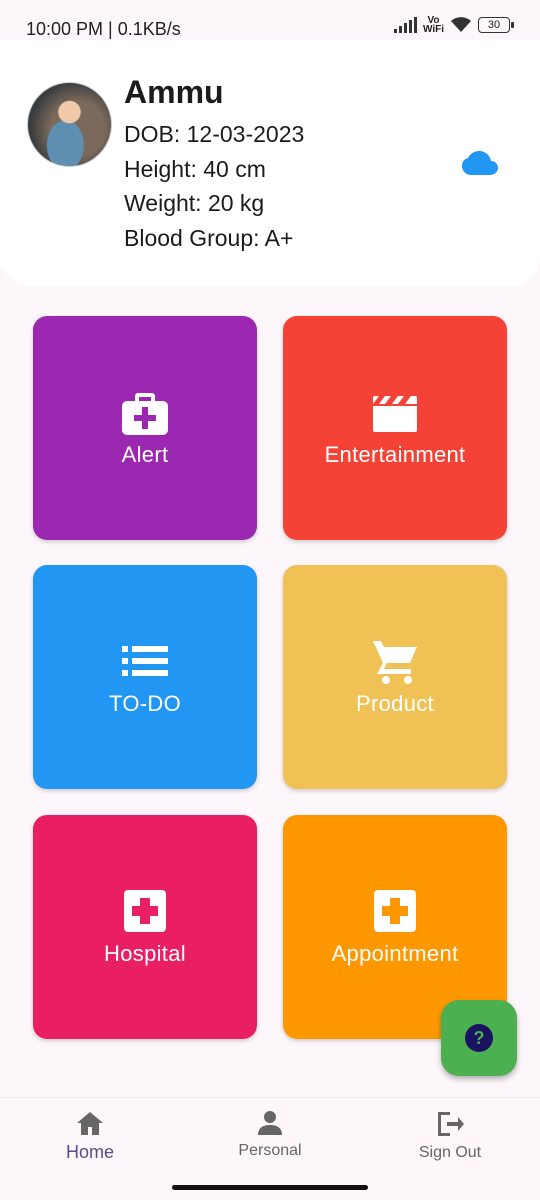  What do you see at coordinates (214, 134) in the screenshot?
I see `profile-dob: DOB: 12-03-2023` at bounding box center [214, 134].